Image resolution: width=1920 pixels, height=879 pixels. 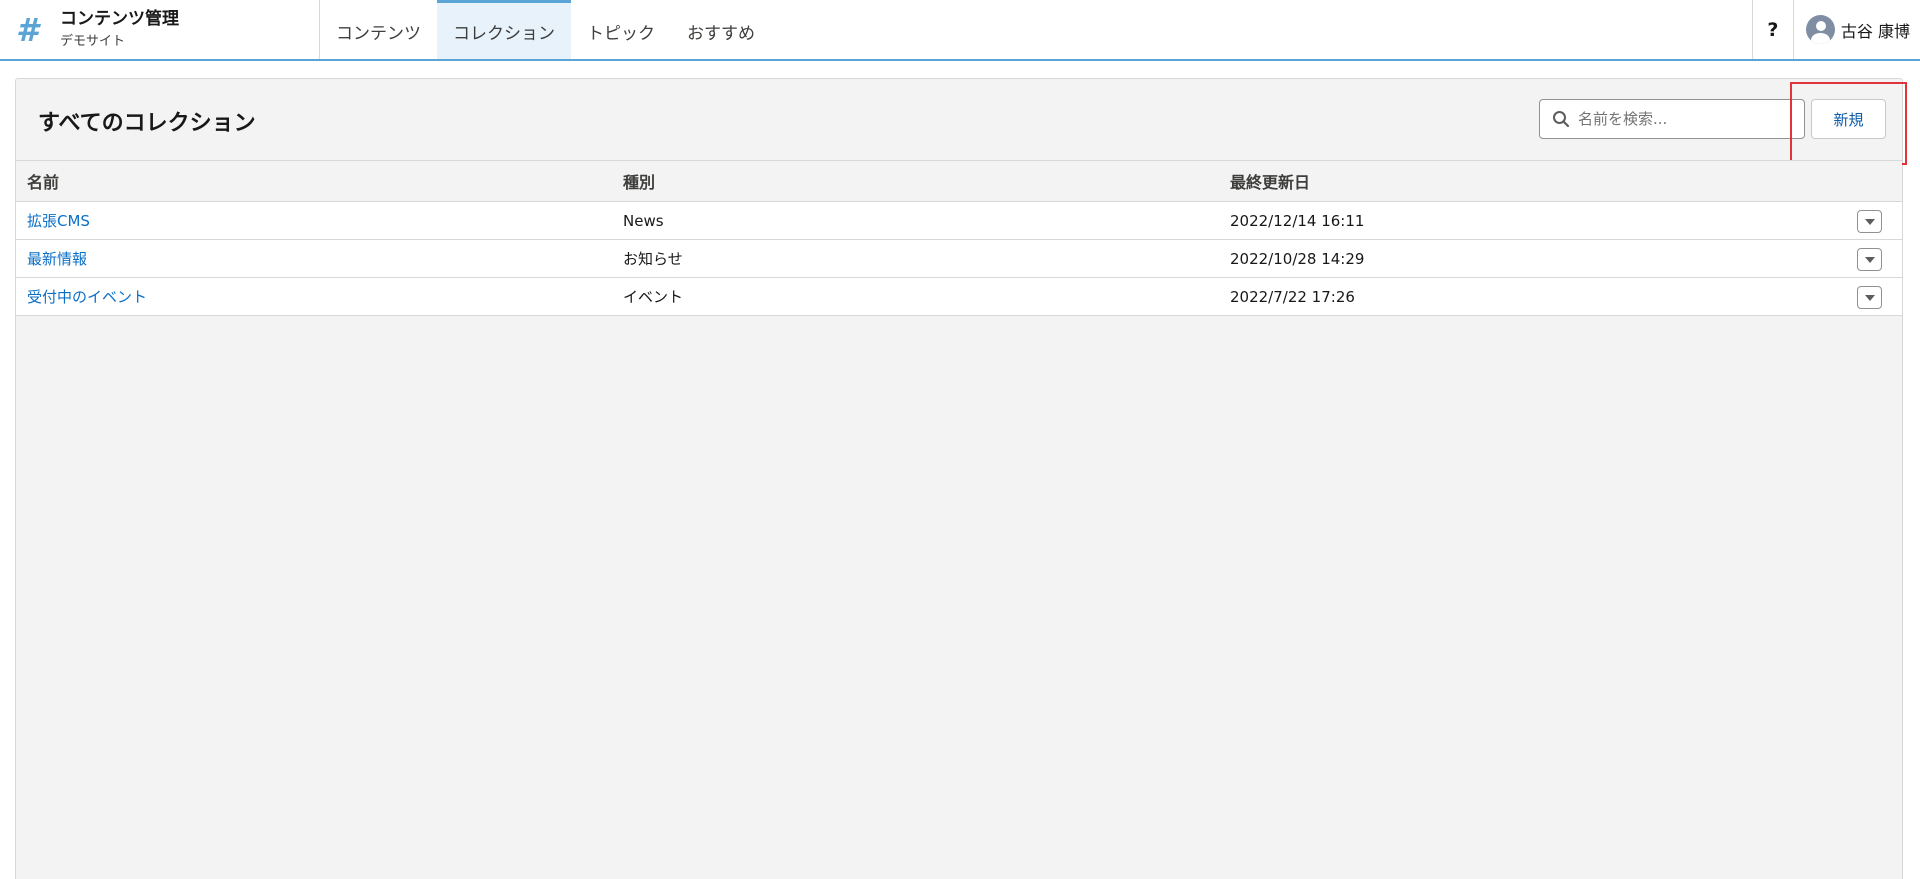 I want to click on search-field, so click(x=1672, y=119).